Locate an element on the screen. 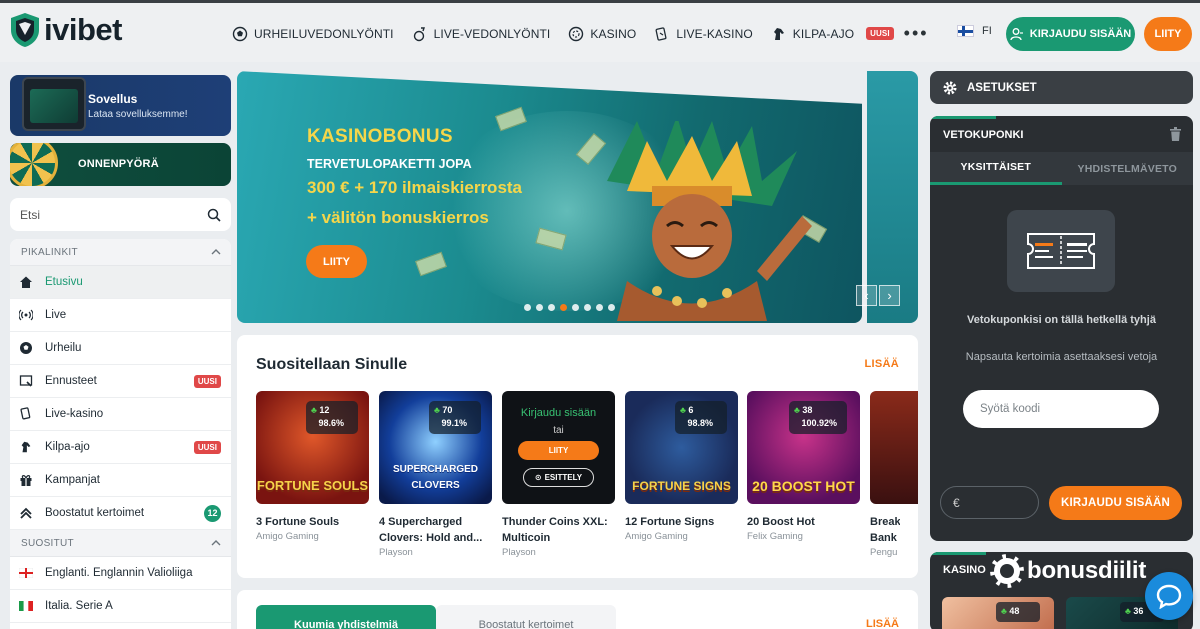  slip-login-button: KIRJAUDU SISÄÄN is located at coordinates (1115, 503).